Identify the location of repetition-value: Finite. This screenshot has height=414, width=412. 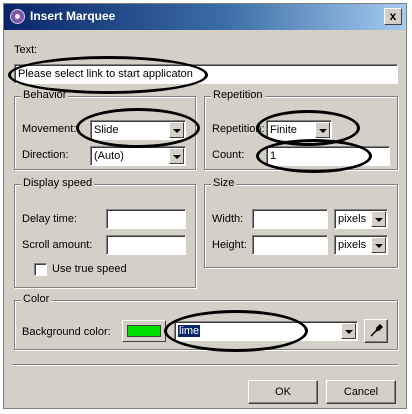
(283, 130).